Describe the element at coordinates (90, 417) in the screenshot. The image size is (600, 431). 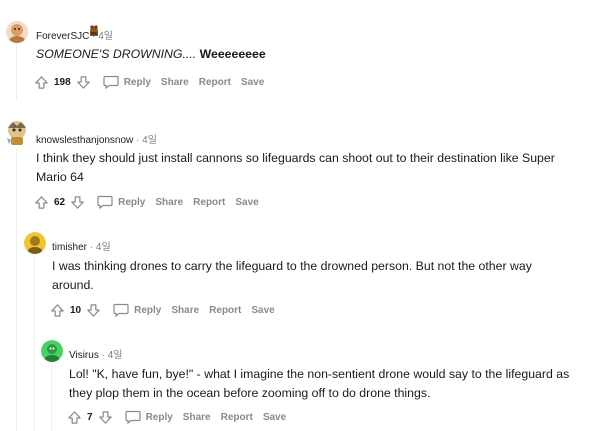
I see `vote-score: 7` at that location.